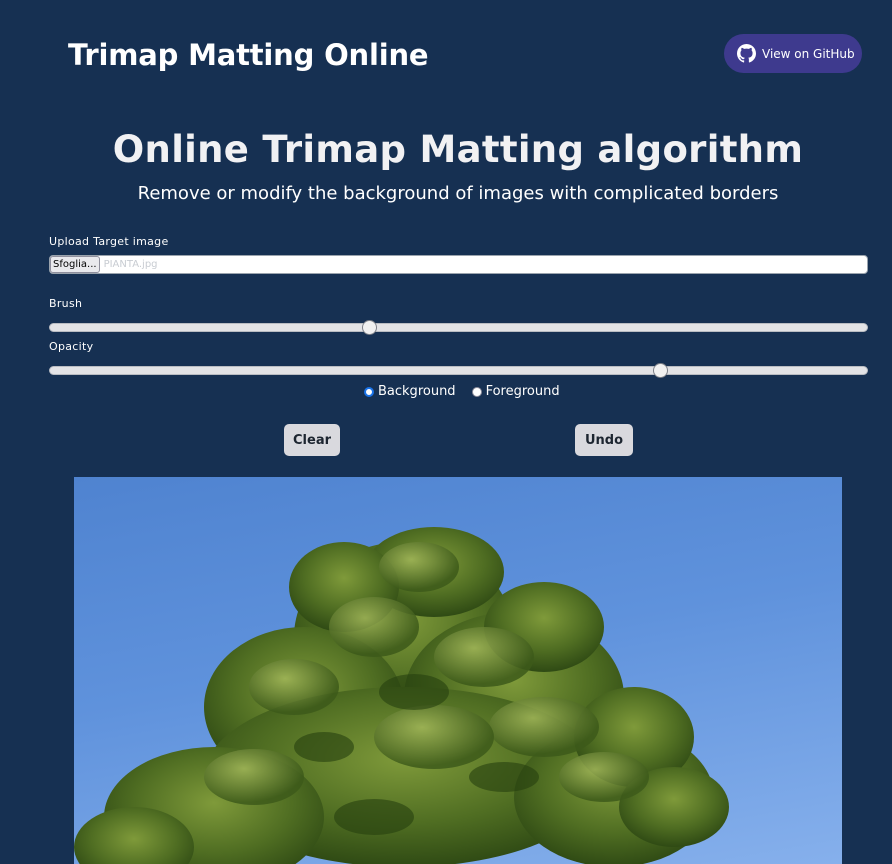 The width and height of the screenshot is (892, 864). Describe the element at coordinates (417, 391) in the screenshot. I see `radio-background-label: Background` at that location.